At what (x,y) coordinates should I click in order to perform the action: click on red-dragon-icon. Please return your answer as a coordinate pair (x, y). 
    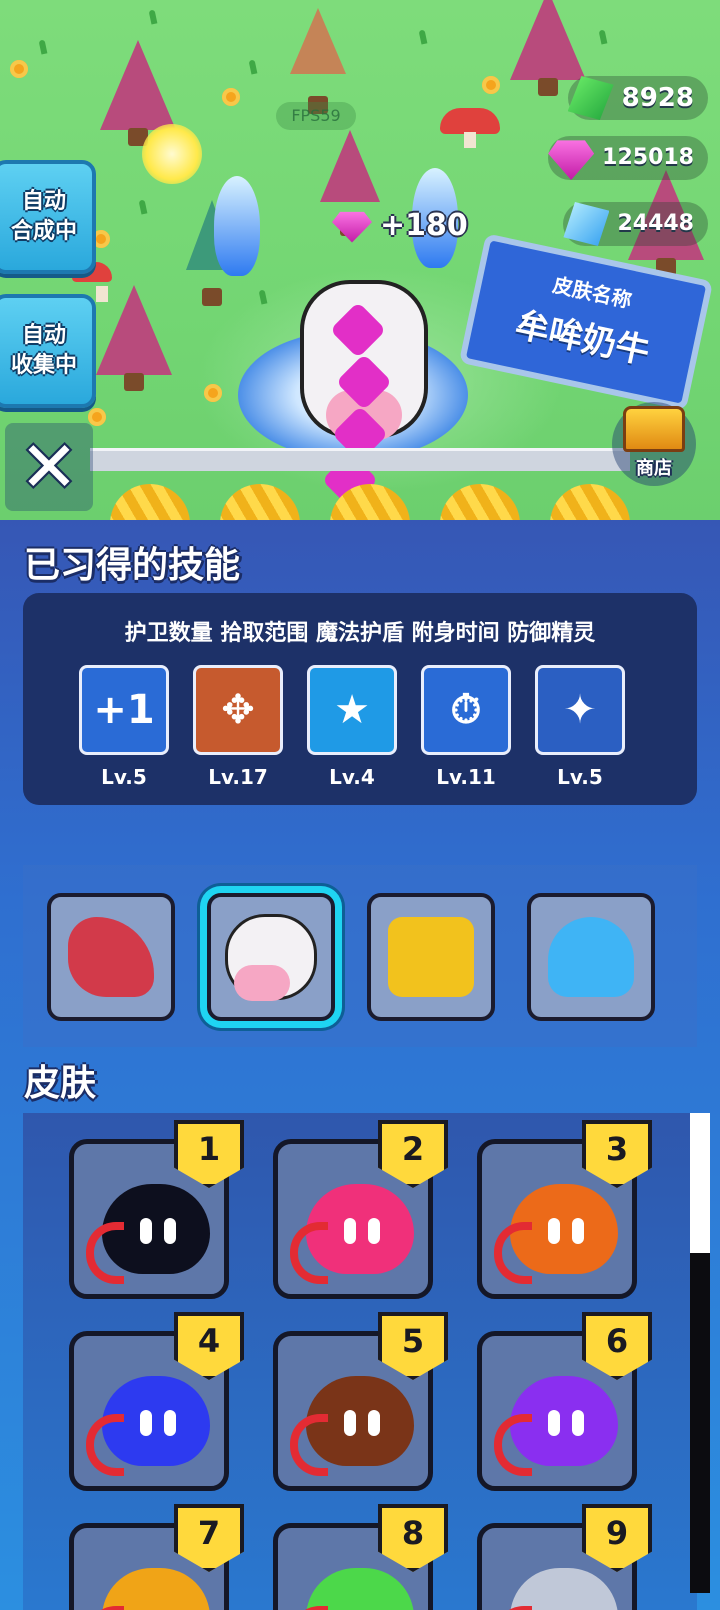
    Looking at the image, I should click on (111, 957).